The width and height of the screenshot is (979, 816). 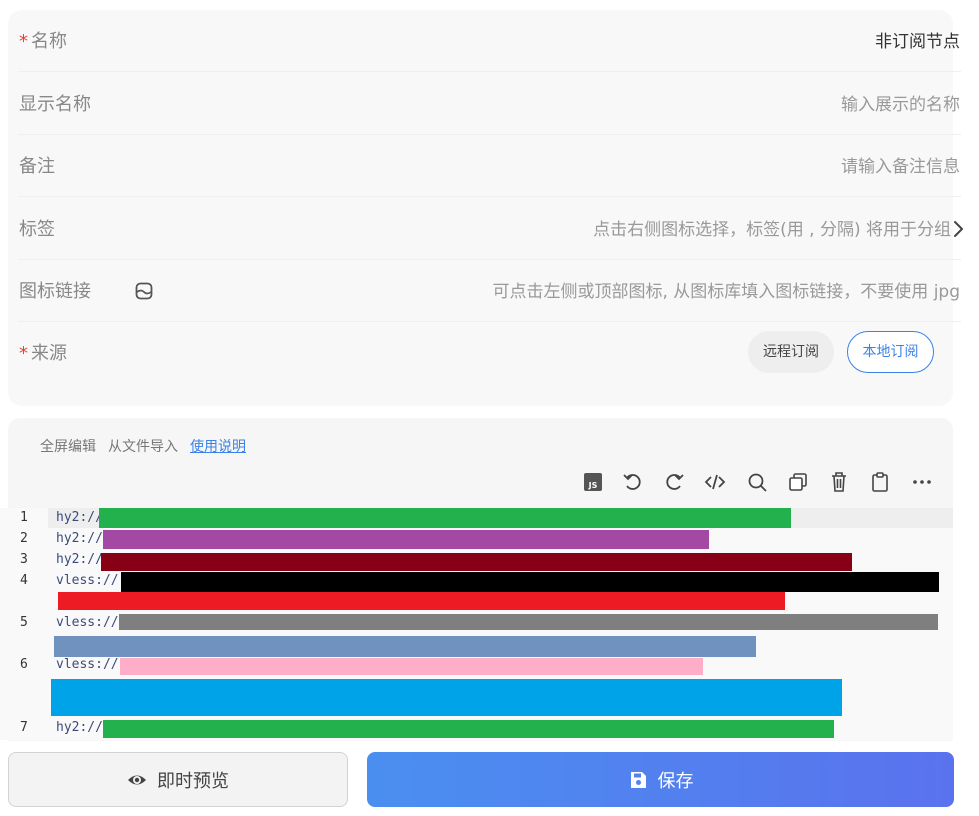 What do you see at coordinates (674, 482) in the screenshot?
I see `redo-icon` at bounding box center [674, 482].